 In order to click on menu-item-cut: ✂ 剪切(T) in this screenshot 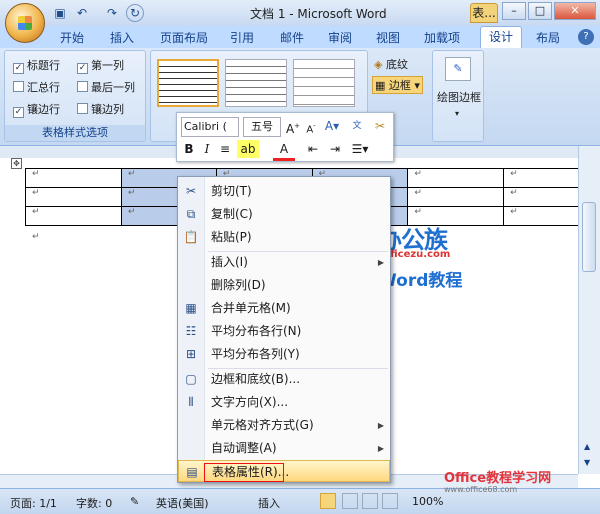, I will do `click(284, 191)`.